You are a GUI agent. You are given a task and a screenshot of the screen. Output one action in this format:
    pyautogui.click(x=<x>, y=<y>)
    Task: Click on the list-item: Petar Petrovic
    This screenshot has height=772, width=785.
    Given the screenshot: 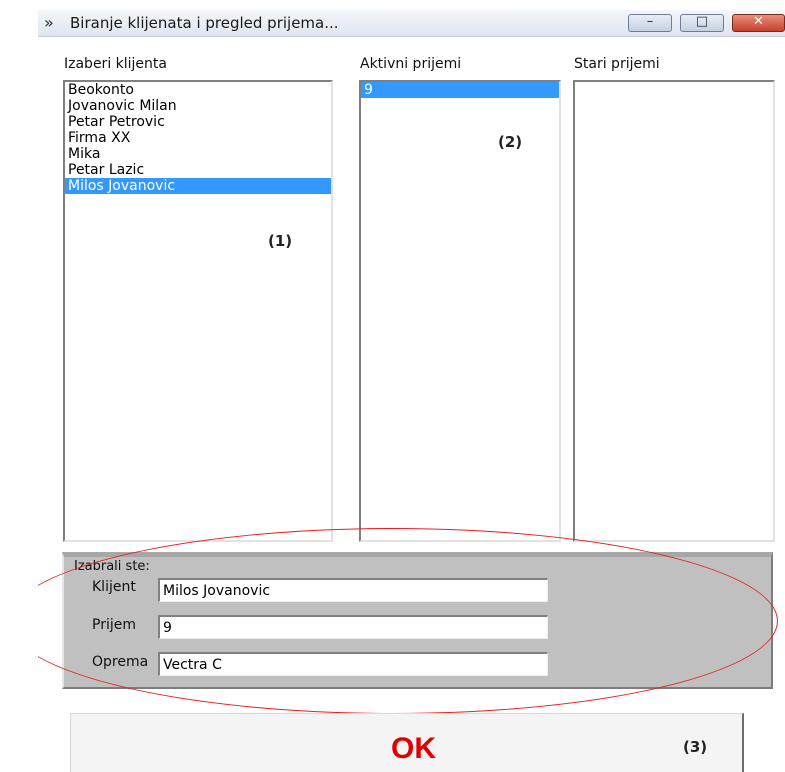 What is the action you would take?
    pyautogui.click(x=198, y=122)
    